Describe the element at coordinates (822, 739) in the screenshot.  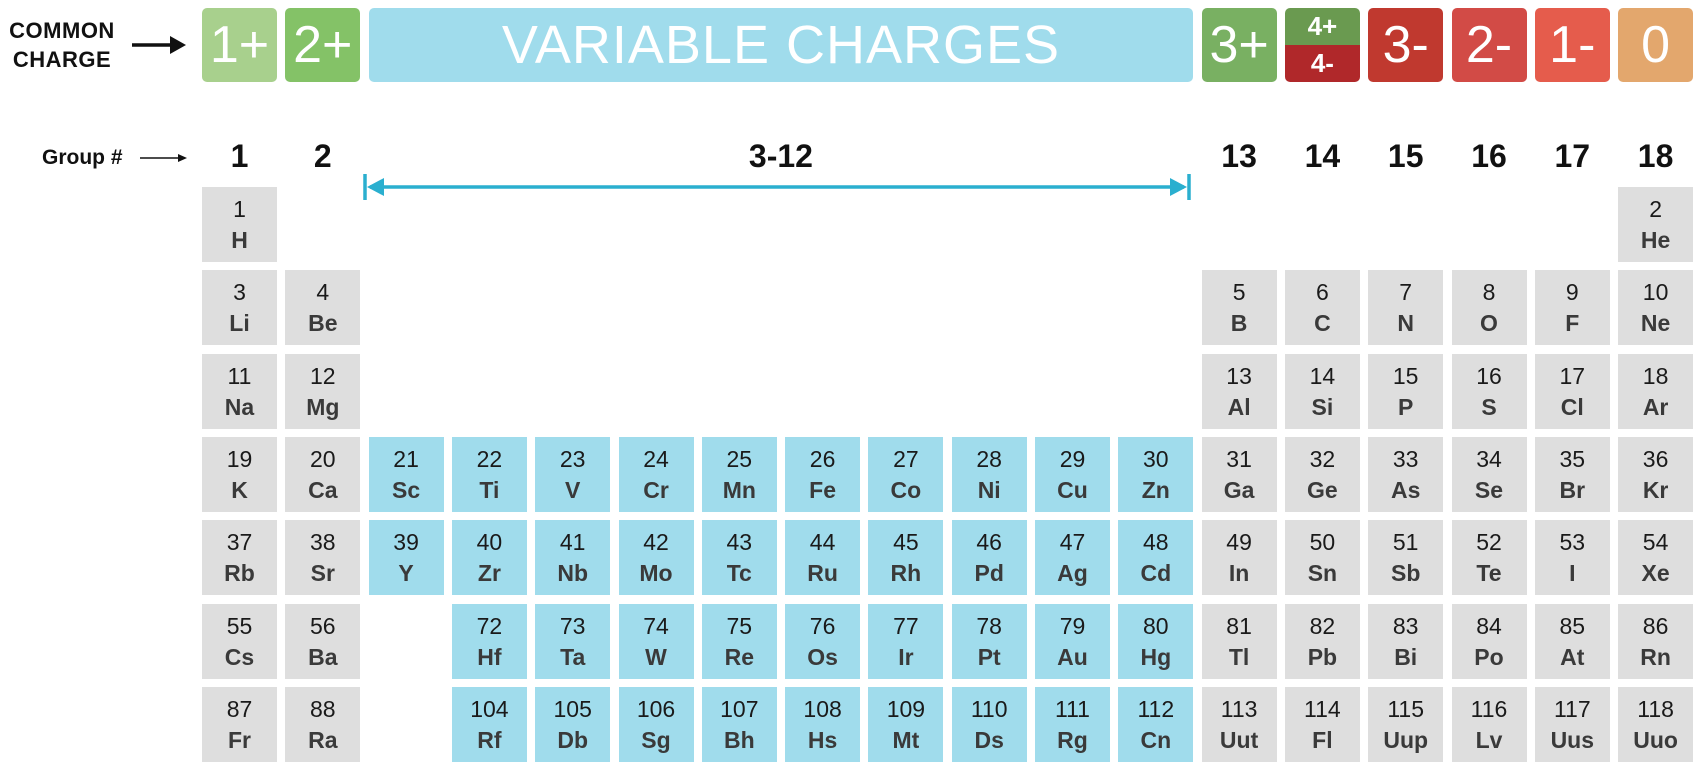
I see `element-symbol: Hs` at that location.